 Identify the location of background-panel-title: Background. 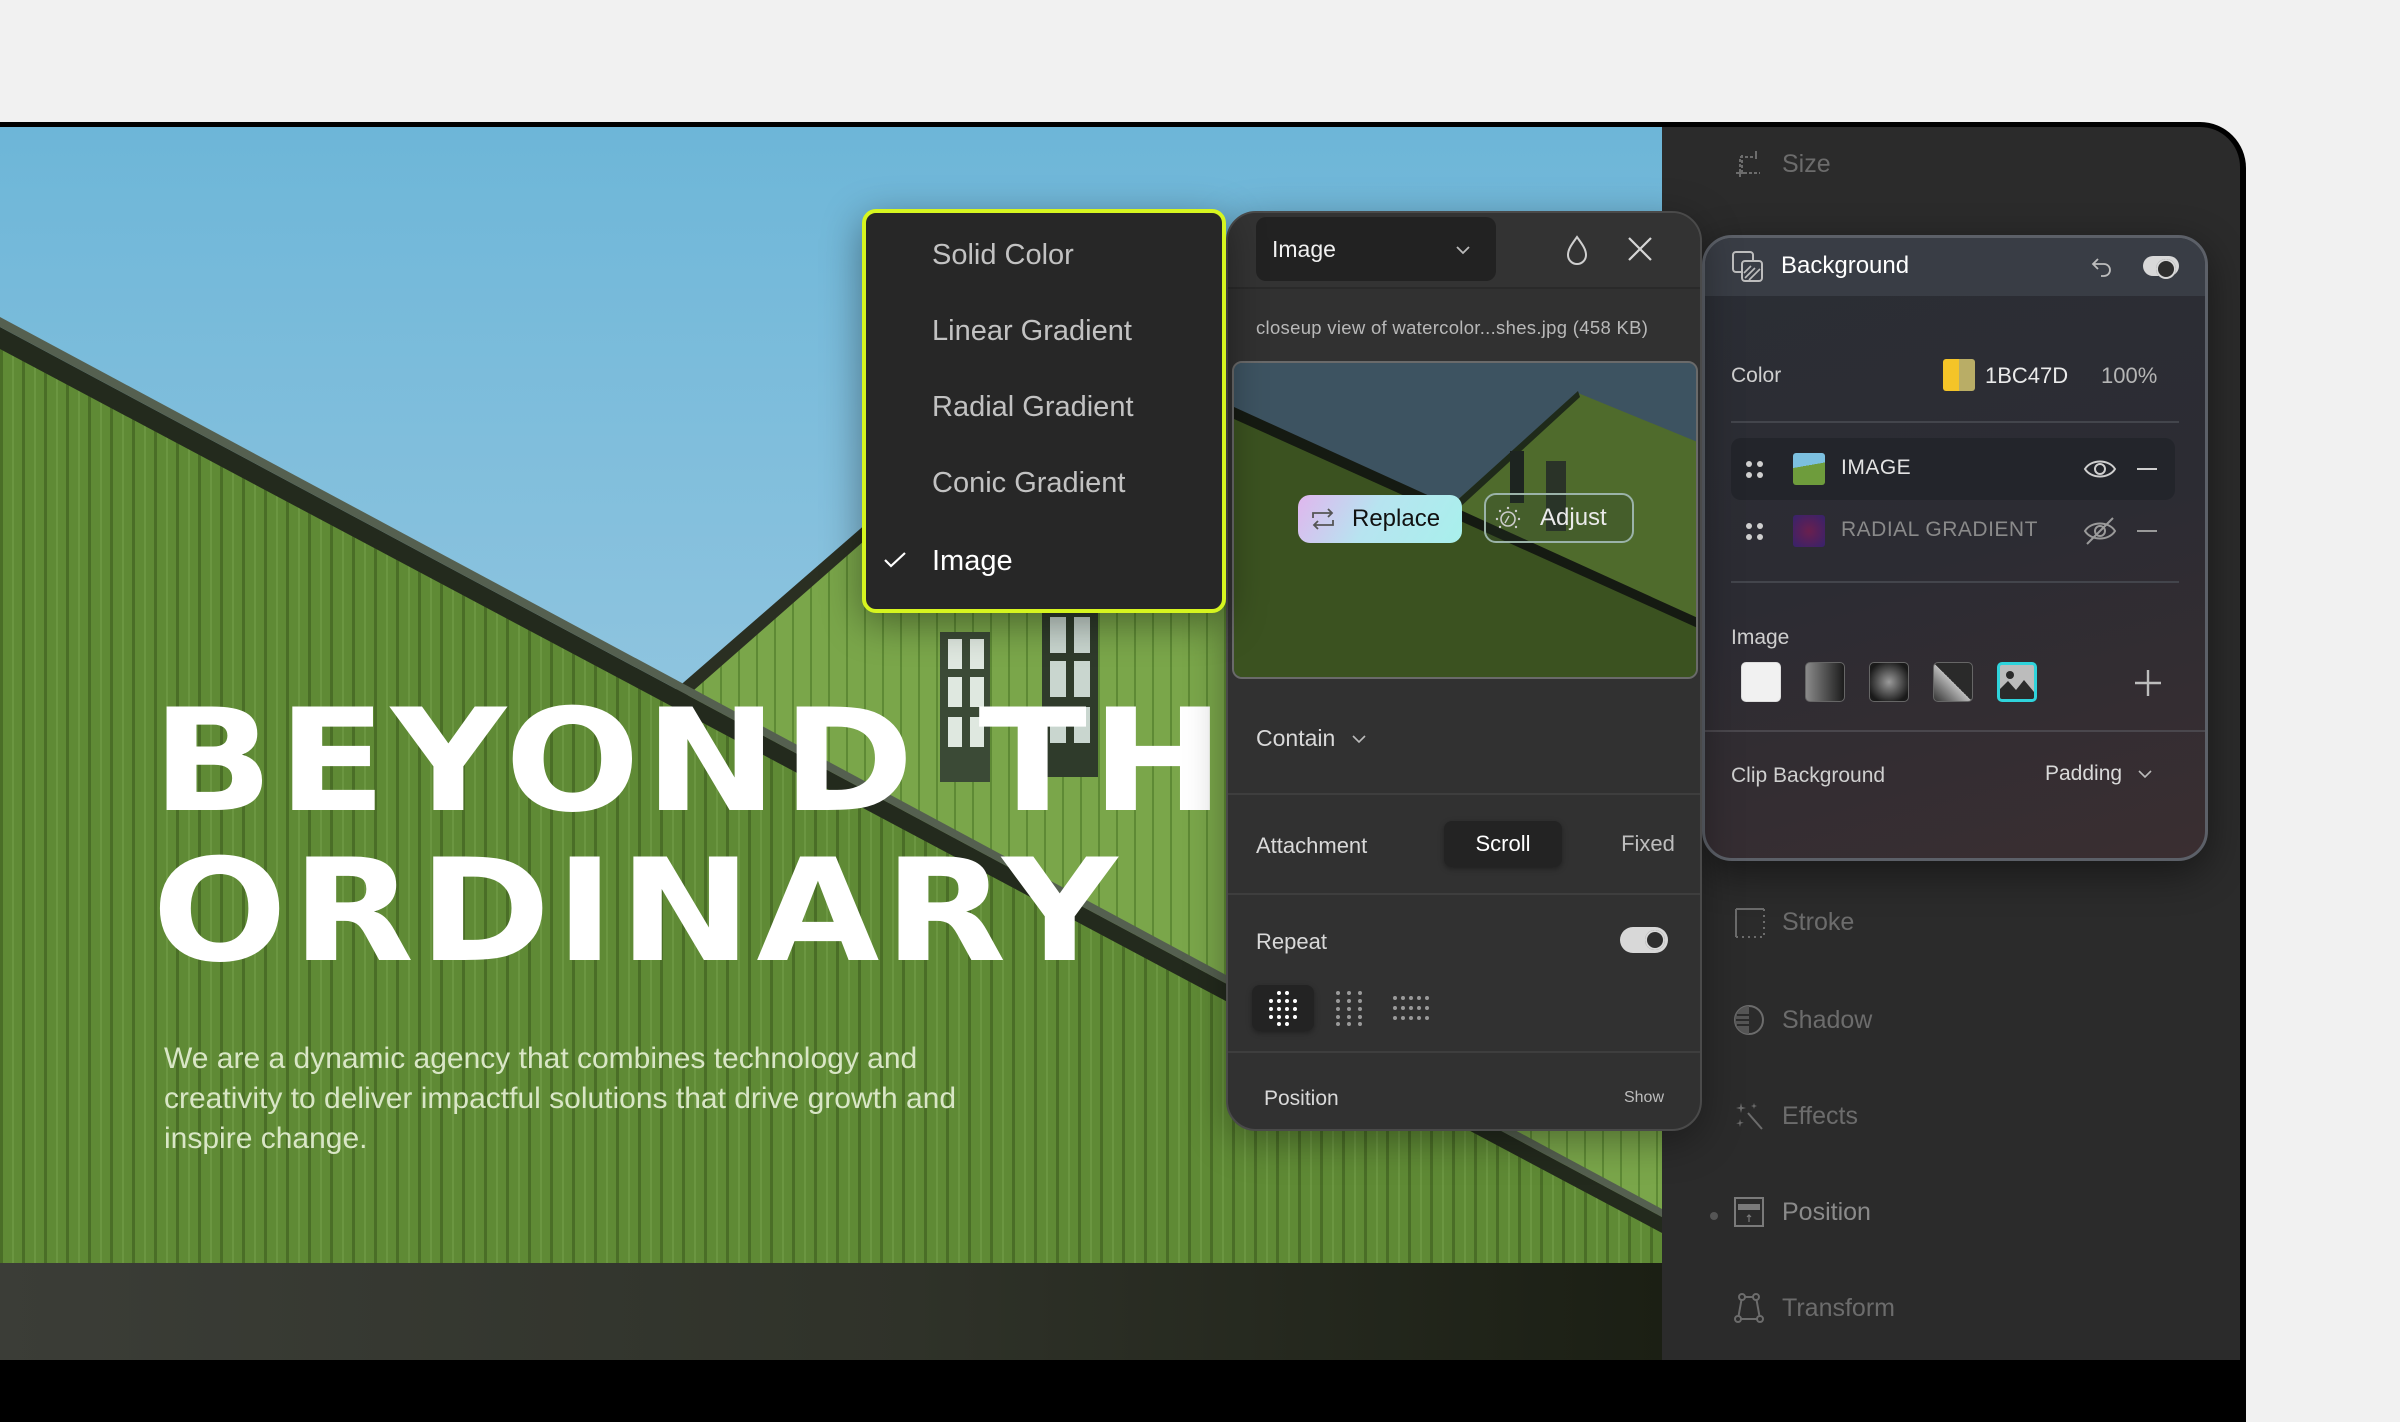
(1845, 265).